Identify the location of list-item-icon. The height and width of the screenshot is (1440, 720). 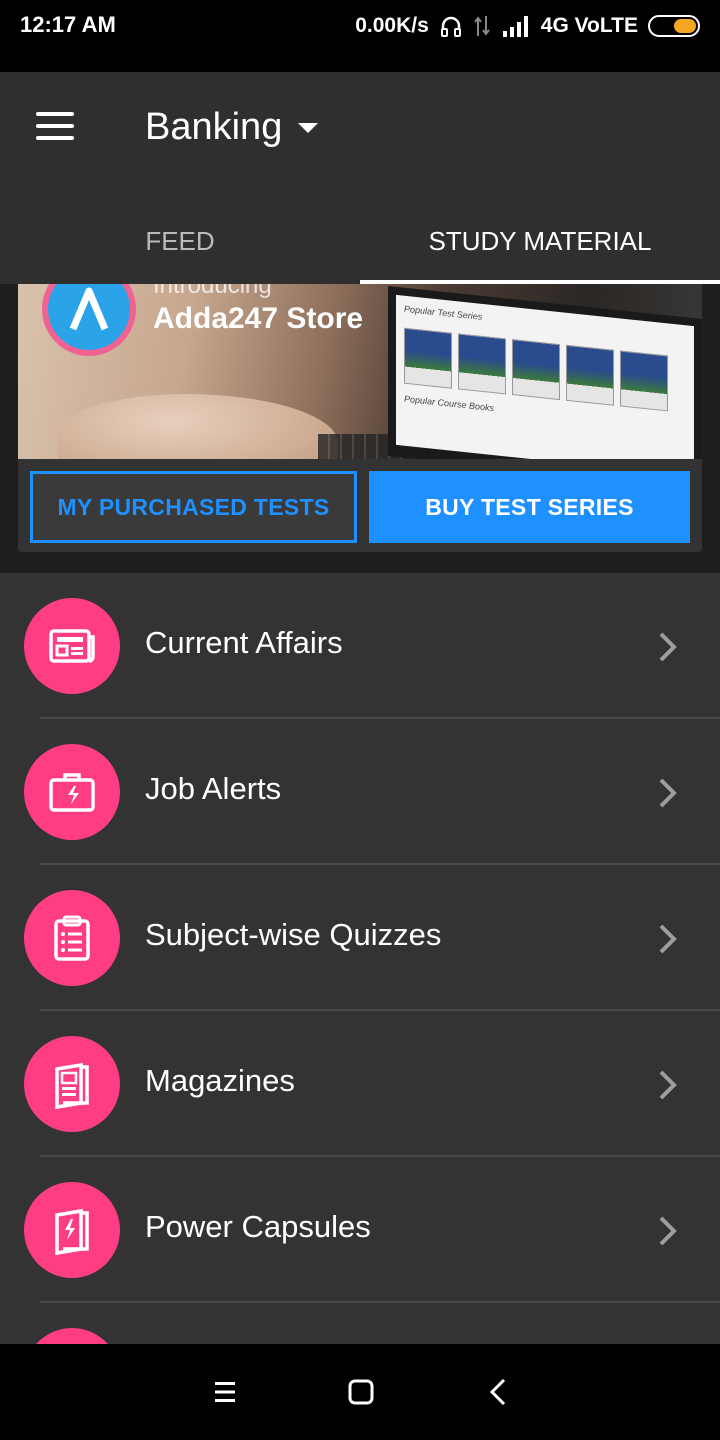
(72, 1336).